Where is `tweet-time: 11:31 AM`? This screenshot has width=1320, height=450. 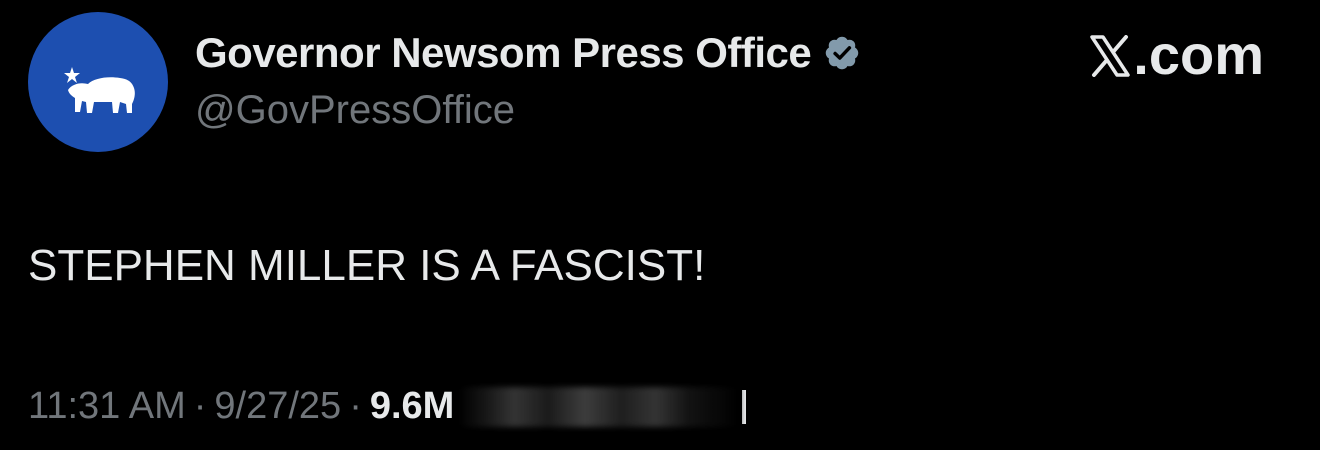 tweet-time: 11:31 AM is located at coordinates (107, 406).